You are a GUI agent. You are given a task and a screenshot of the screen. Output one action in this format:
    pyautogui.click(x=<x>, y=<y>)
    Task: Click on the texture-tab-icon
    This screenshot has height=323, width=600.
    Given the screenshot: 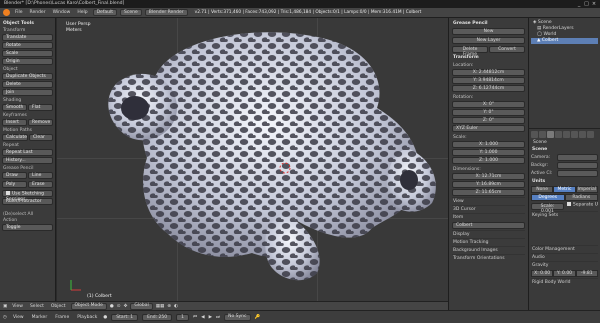 What is the action you would take?
    pyautogui.click(x=590, y=134)
    